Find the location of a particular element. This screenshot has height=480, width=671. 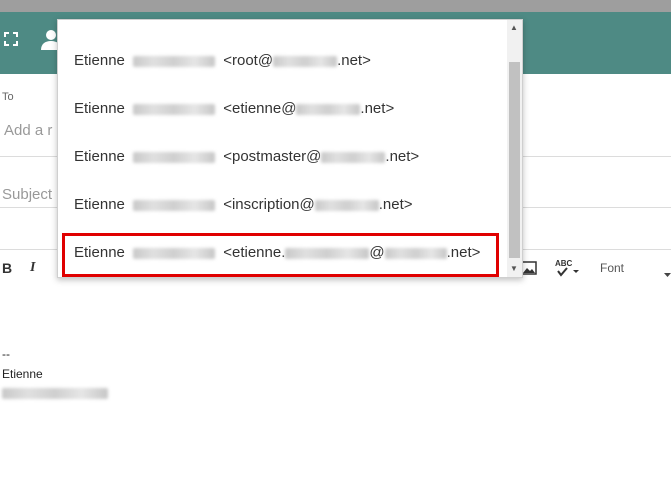

autocomplete-item: Etienne <root@ .net> is located at coordinates (282, 61).